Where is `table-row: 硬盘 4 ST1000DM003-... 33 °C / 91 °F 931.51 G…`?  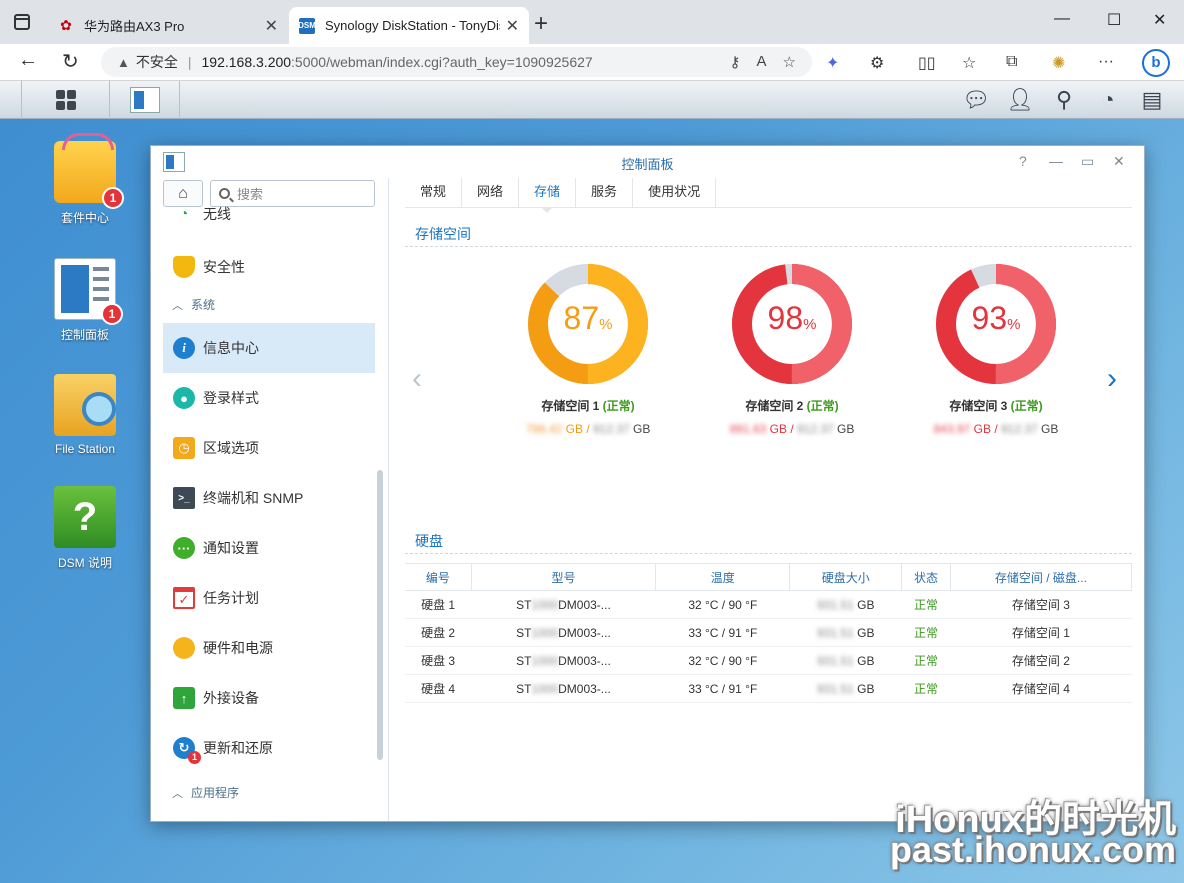 table-row: 硬盘 4 ST1000DM003-... 33 °C / 91 °F 931.51 G… is located at coordinates (768, 688).